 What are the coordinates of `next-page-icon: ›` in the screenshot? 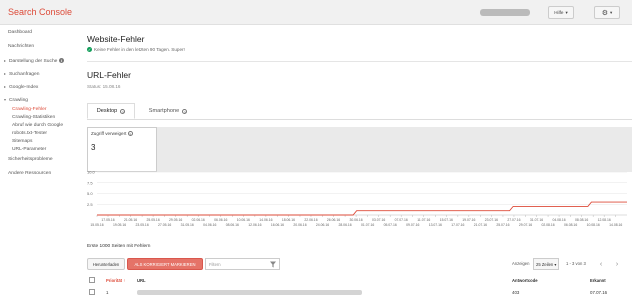 It's located at (617, 264).